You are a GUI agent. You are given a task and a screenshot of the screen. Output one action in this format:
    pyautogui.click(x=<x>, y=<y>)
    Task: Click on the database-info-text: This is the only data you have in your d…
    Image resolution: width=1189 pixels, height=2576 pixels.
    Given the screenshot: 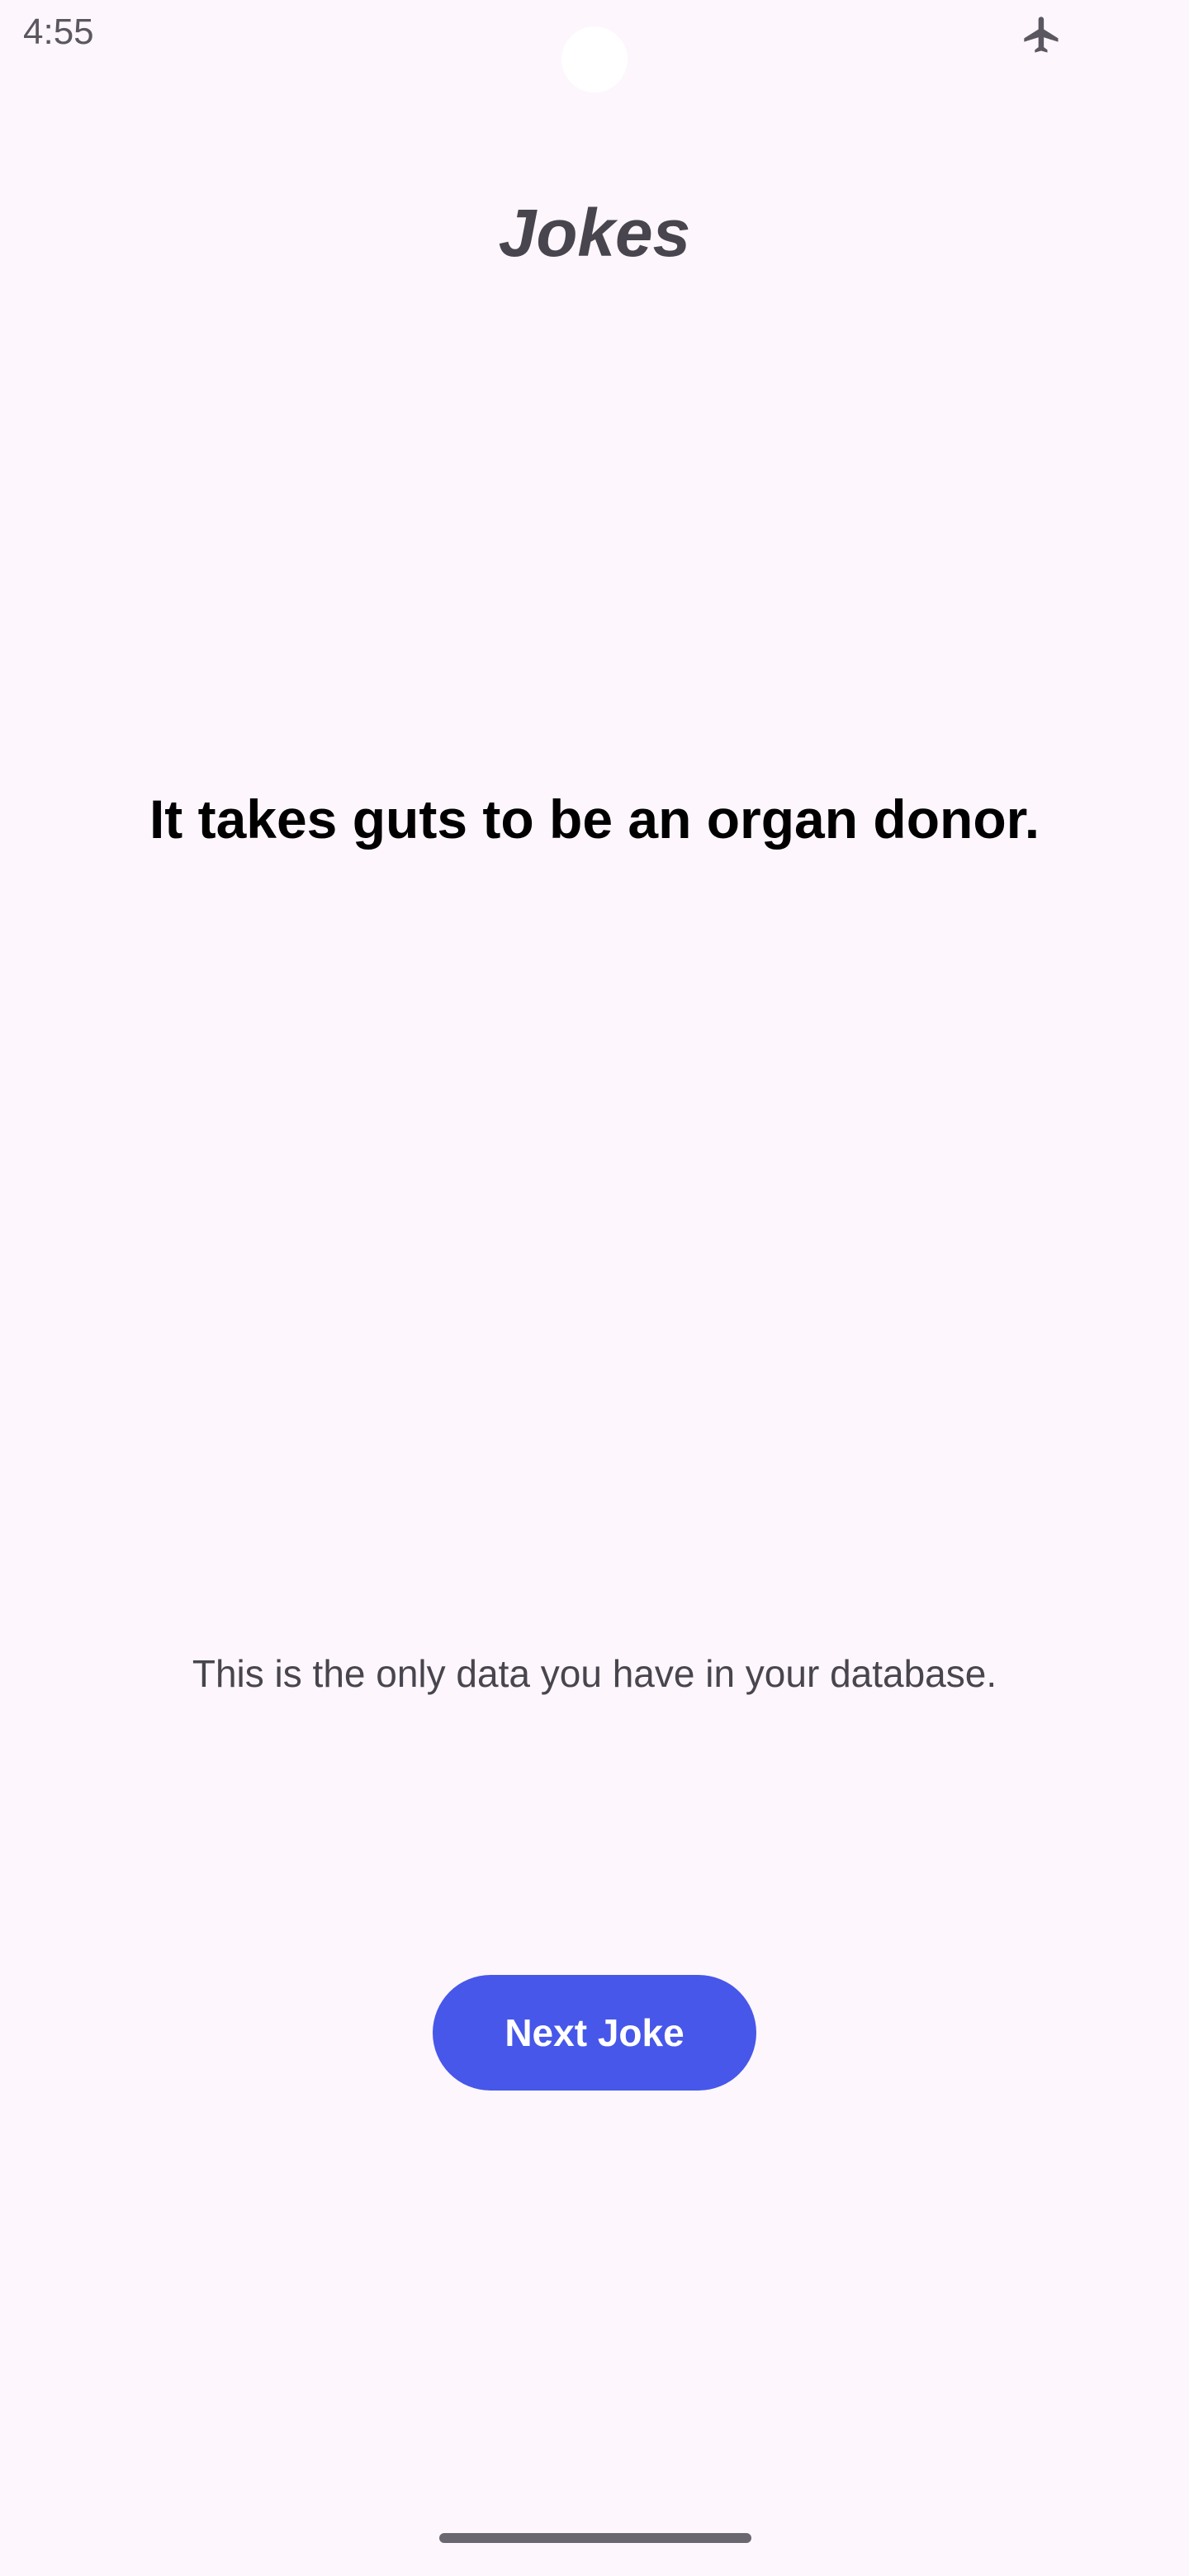 What is the action you would take?
    pyautogui.click(x=594, y=1673)
    